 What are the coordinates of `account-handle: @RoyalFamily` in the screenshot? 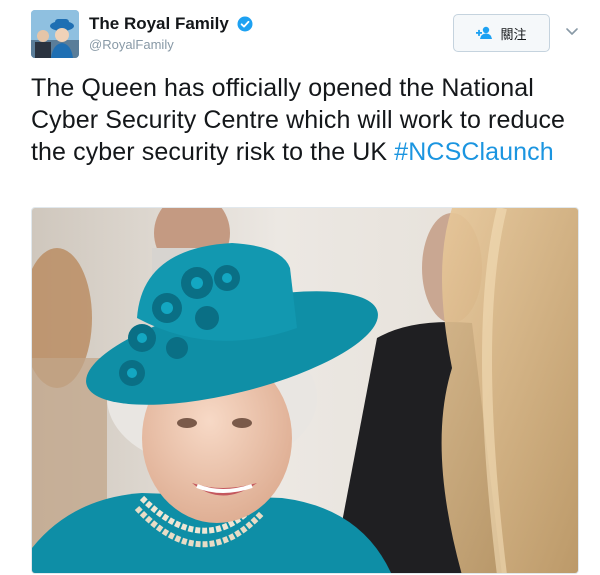 It's located at (171, 44).